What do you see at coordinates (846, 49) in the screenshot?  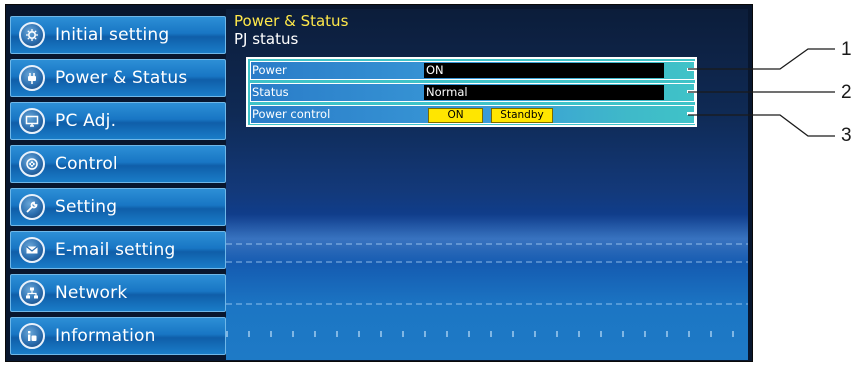 I see `callout-number-1: 1` at bounding box center [846, 49].